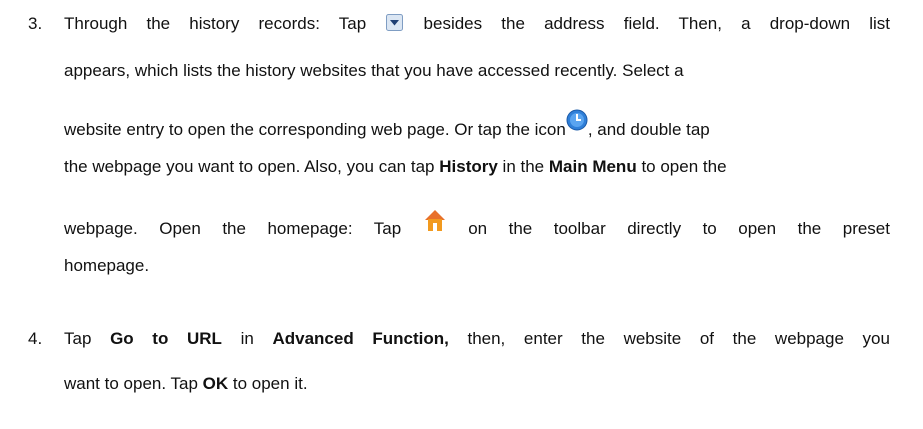 This screenshot has width=923, height=429. Describe the element at coordinates (395, 22) in the screenshot. I see `dropdown-arrow-icon` at that location.